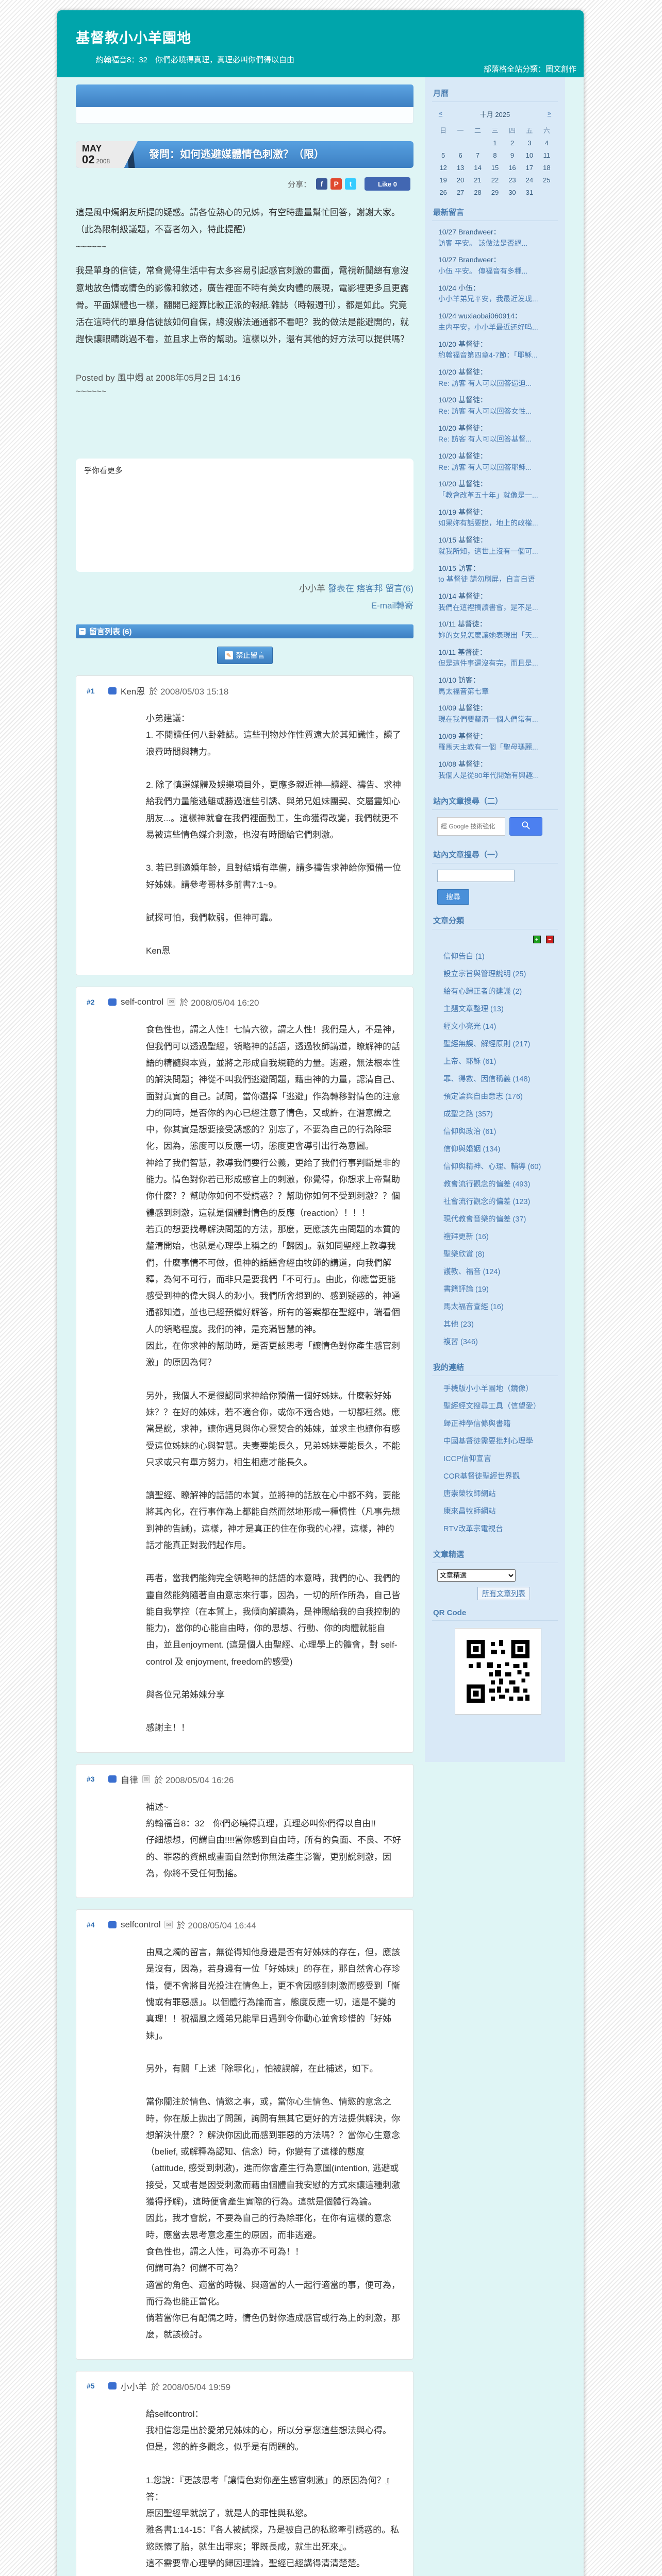 Image resolution: width=662 pixels, height=2576 pixels. Describe the element at coordinates (461, 168) in the screenshot. I see `calendar-day: 13` at that location.